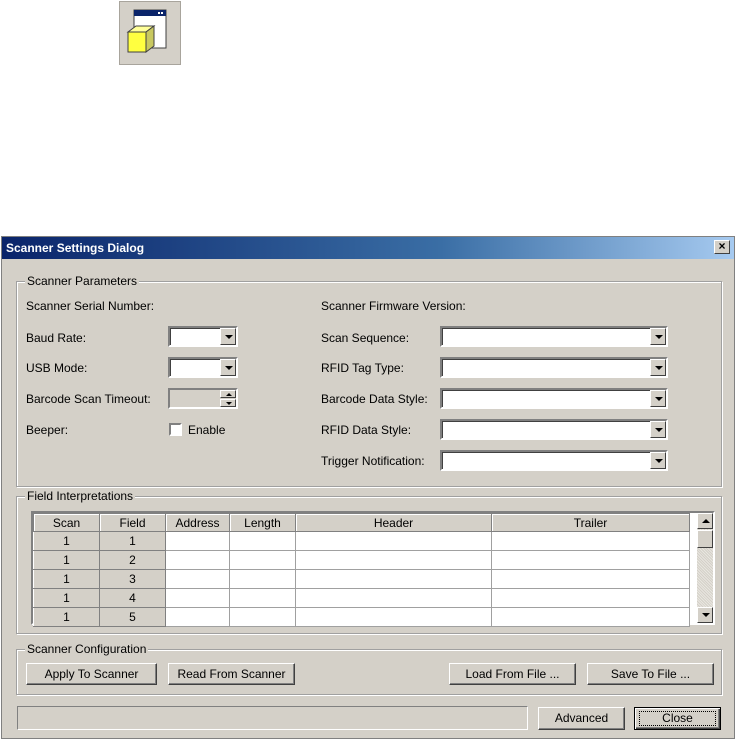 This screenshot has height=739, width=739. What do you see at coordinates (203, 398) in the screenshot?
I see `barcode-scan-timeout-spinner` at bounding box center [203, 398].